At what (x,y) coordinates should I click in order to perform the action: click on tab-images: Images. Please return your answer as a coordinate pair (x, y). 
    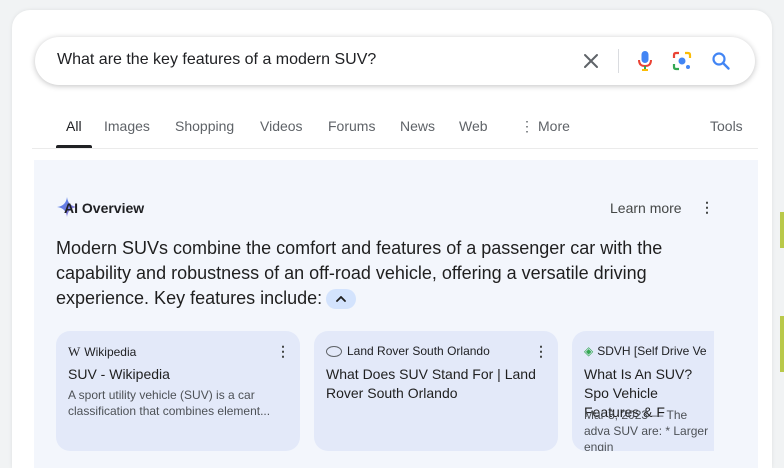
    Looking at the image, I should click on (127, 126).